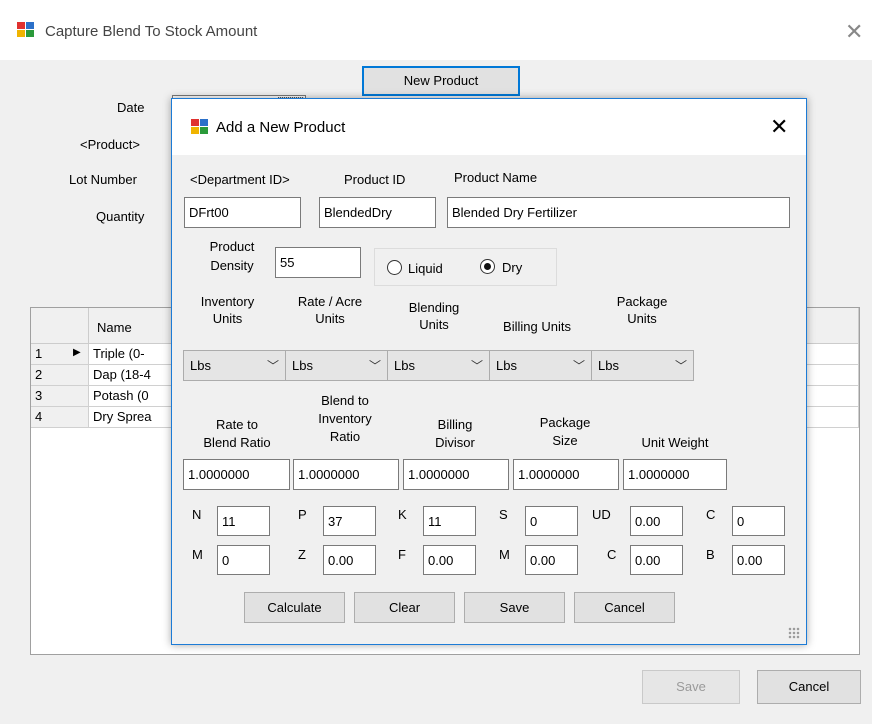 This screenshot has height=724, width=872. I want to click on product-density-field: 55, so click(318, 262).